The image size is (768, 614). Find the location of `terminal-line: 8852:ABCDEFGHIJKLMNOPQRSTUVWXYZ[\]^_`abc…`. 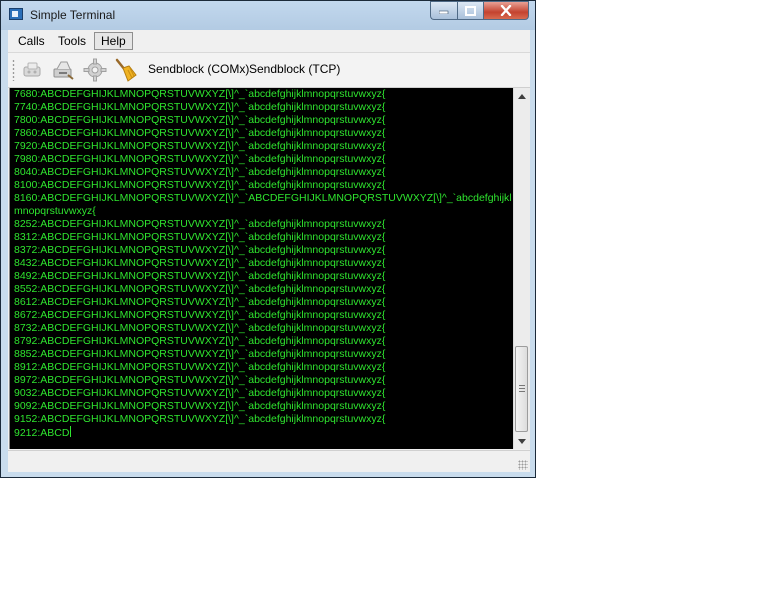

terminal-line: 8852:ABCDEFGHIJKLMNOPQRSTUVWXYZ[\]^_`abc… is located at coordinates (200, 354).